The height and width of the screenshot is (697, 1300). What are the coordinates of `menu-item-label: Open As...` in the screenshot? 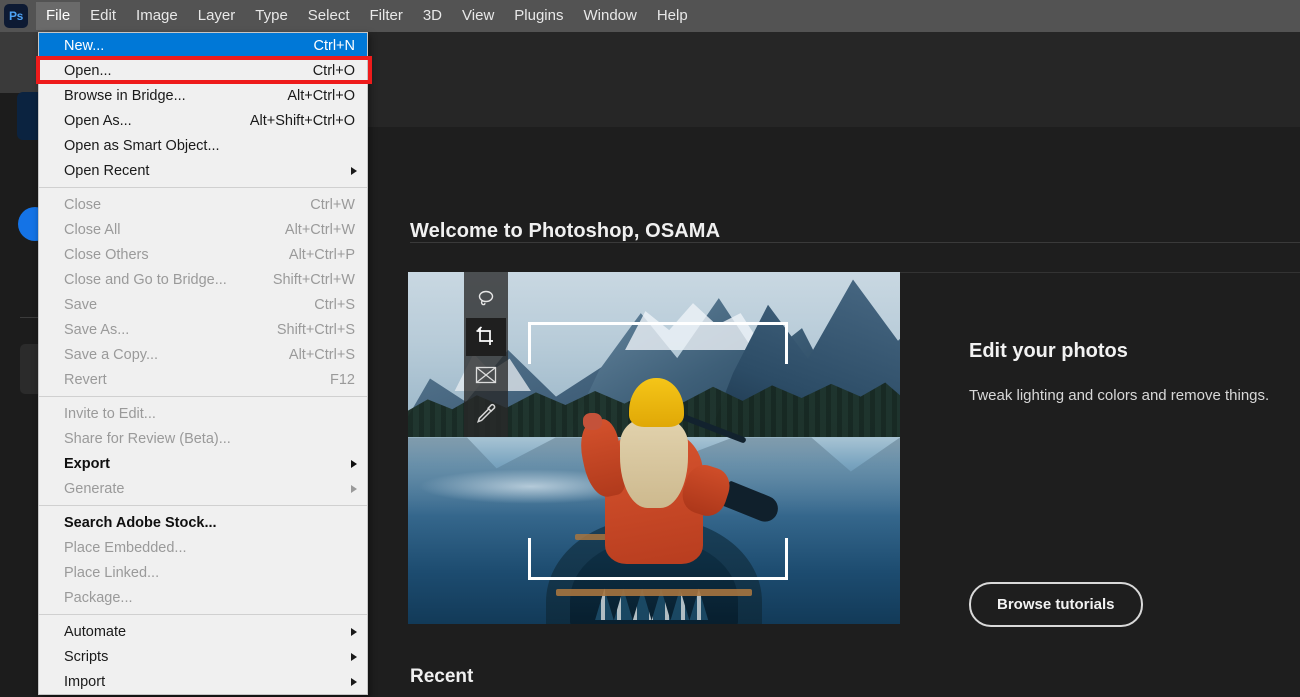 It's located at (98, 120).